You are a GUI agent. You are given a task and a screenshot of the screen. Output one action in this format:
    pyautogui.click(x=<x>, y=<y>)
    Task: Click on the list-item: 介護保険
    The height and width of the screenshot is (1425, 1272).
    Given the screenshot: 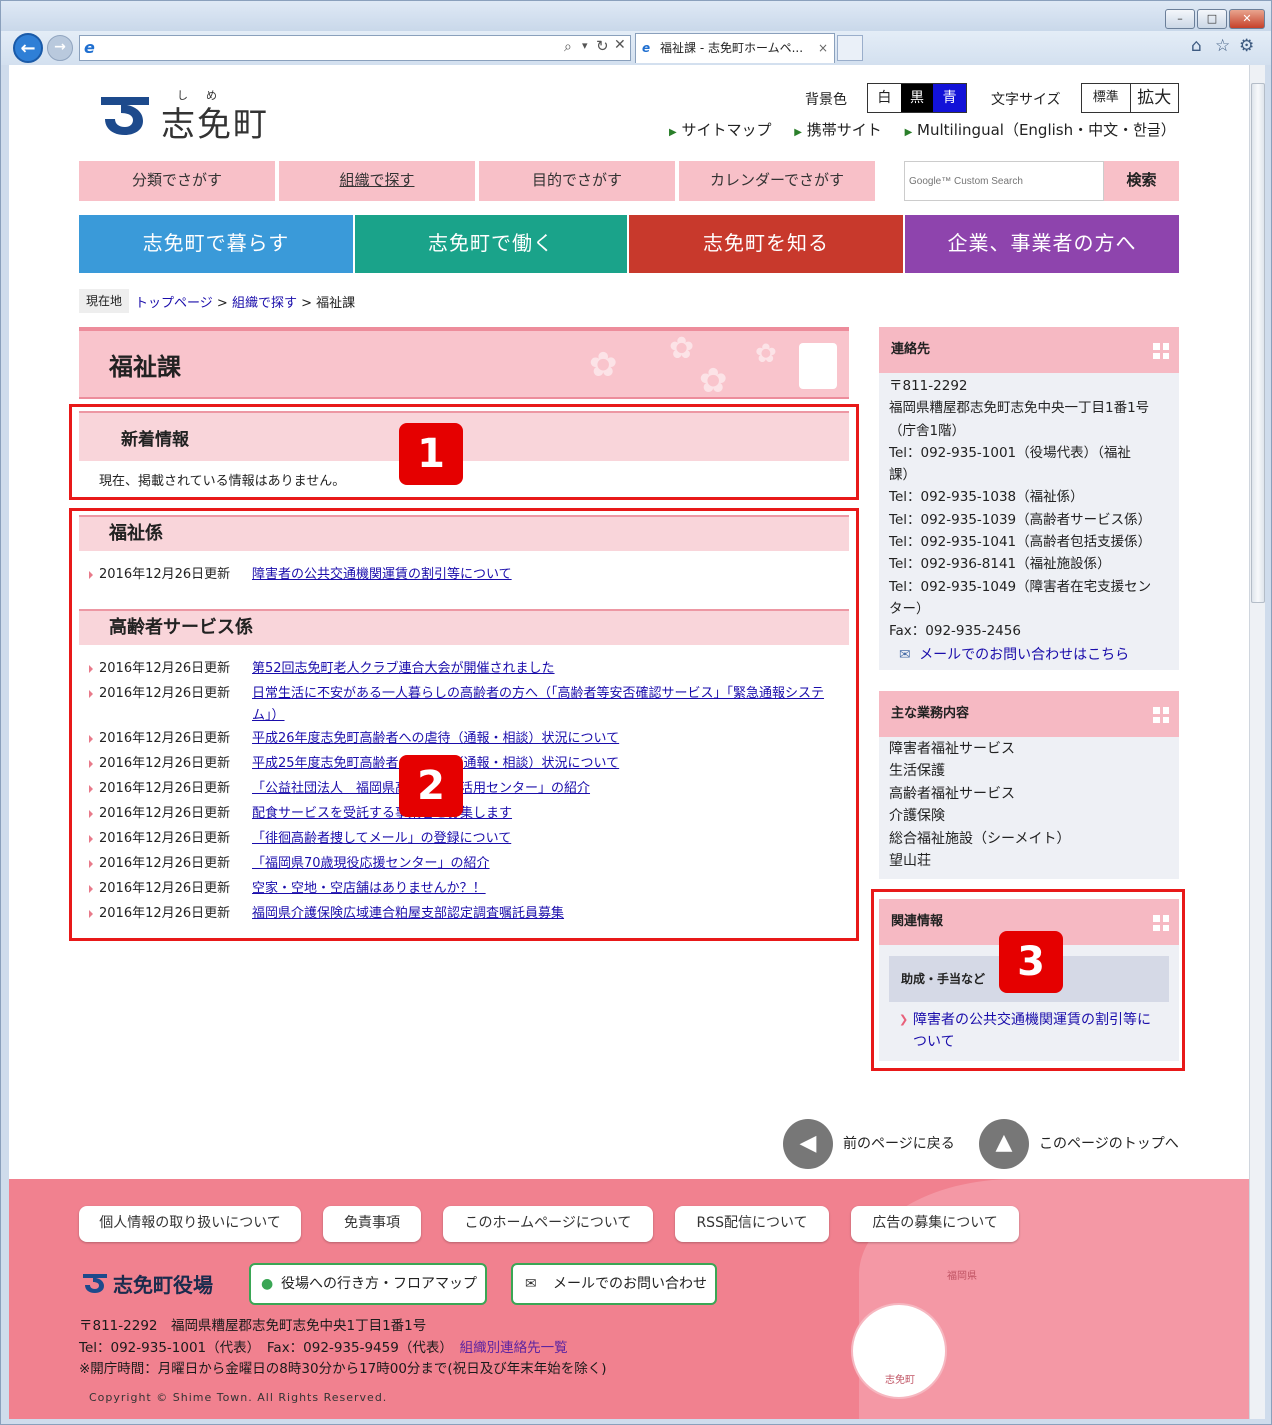 What is the action you would take?
    pyautogui.click(x=917, y=816)
    